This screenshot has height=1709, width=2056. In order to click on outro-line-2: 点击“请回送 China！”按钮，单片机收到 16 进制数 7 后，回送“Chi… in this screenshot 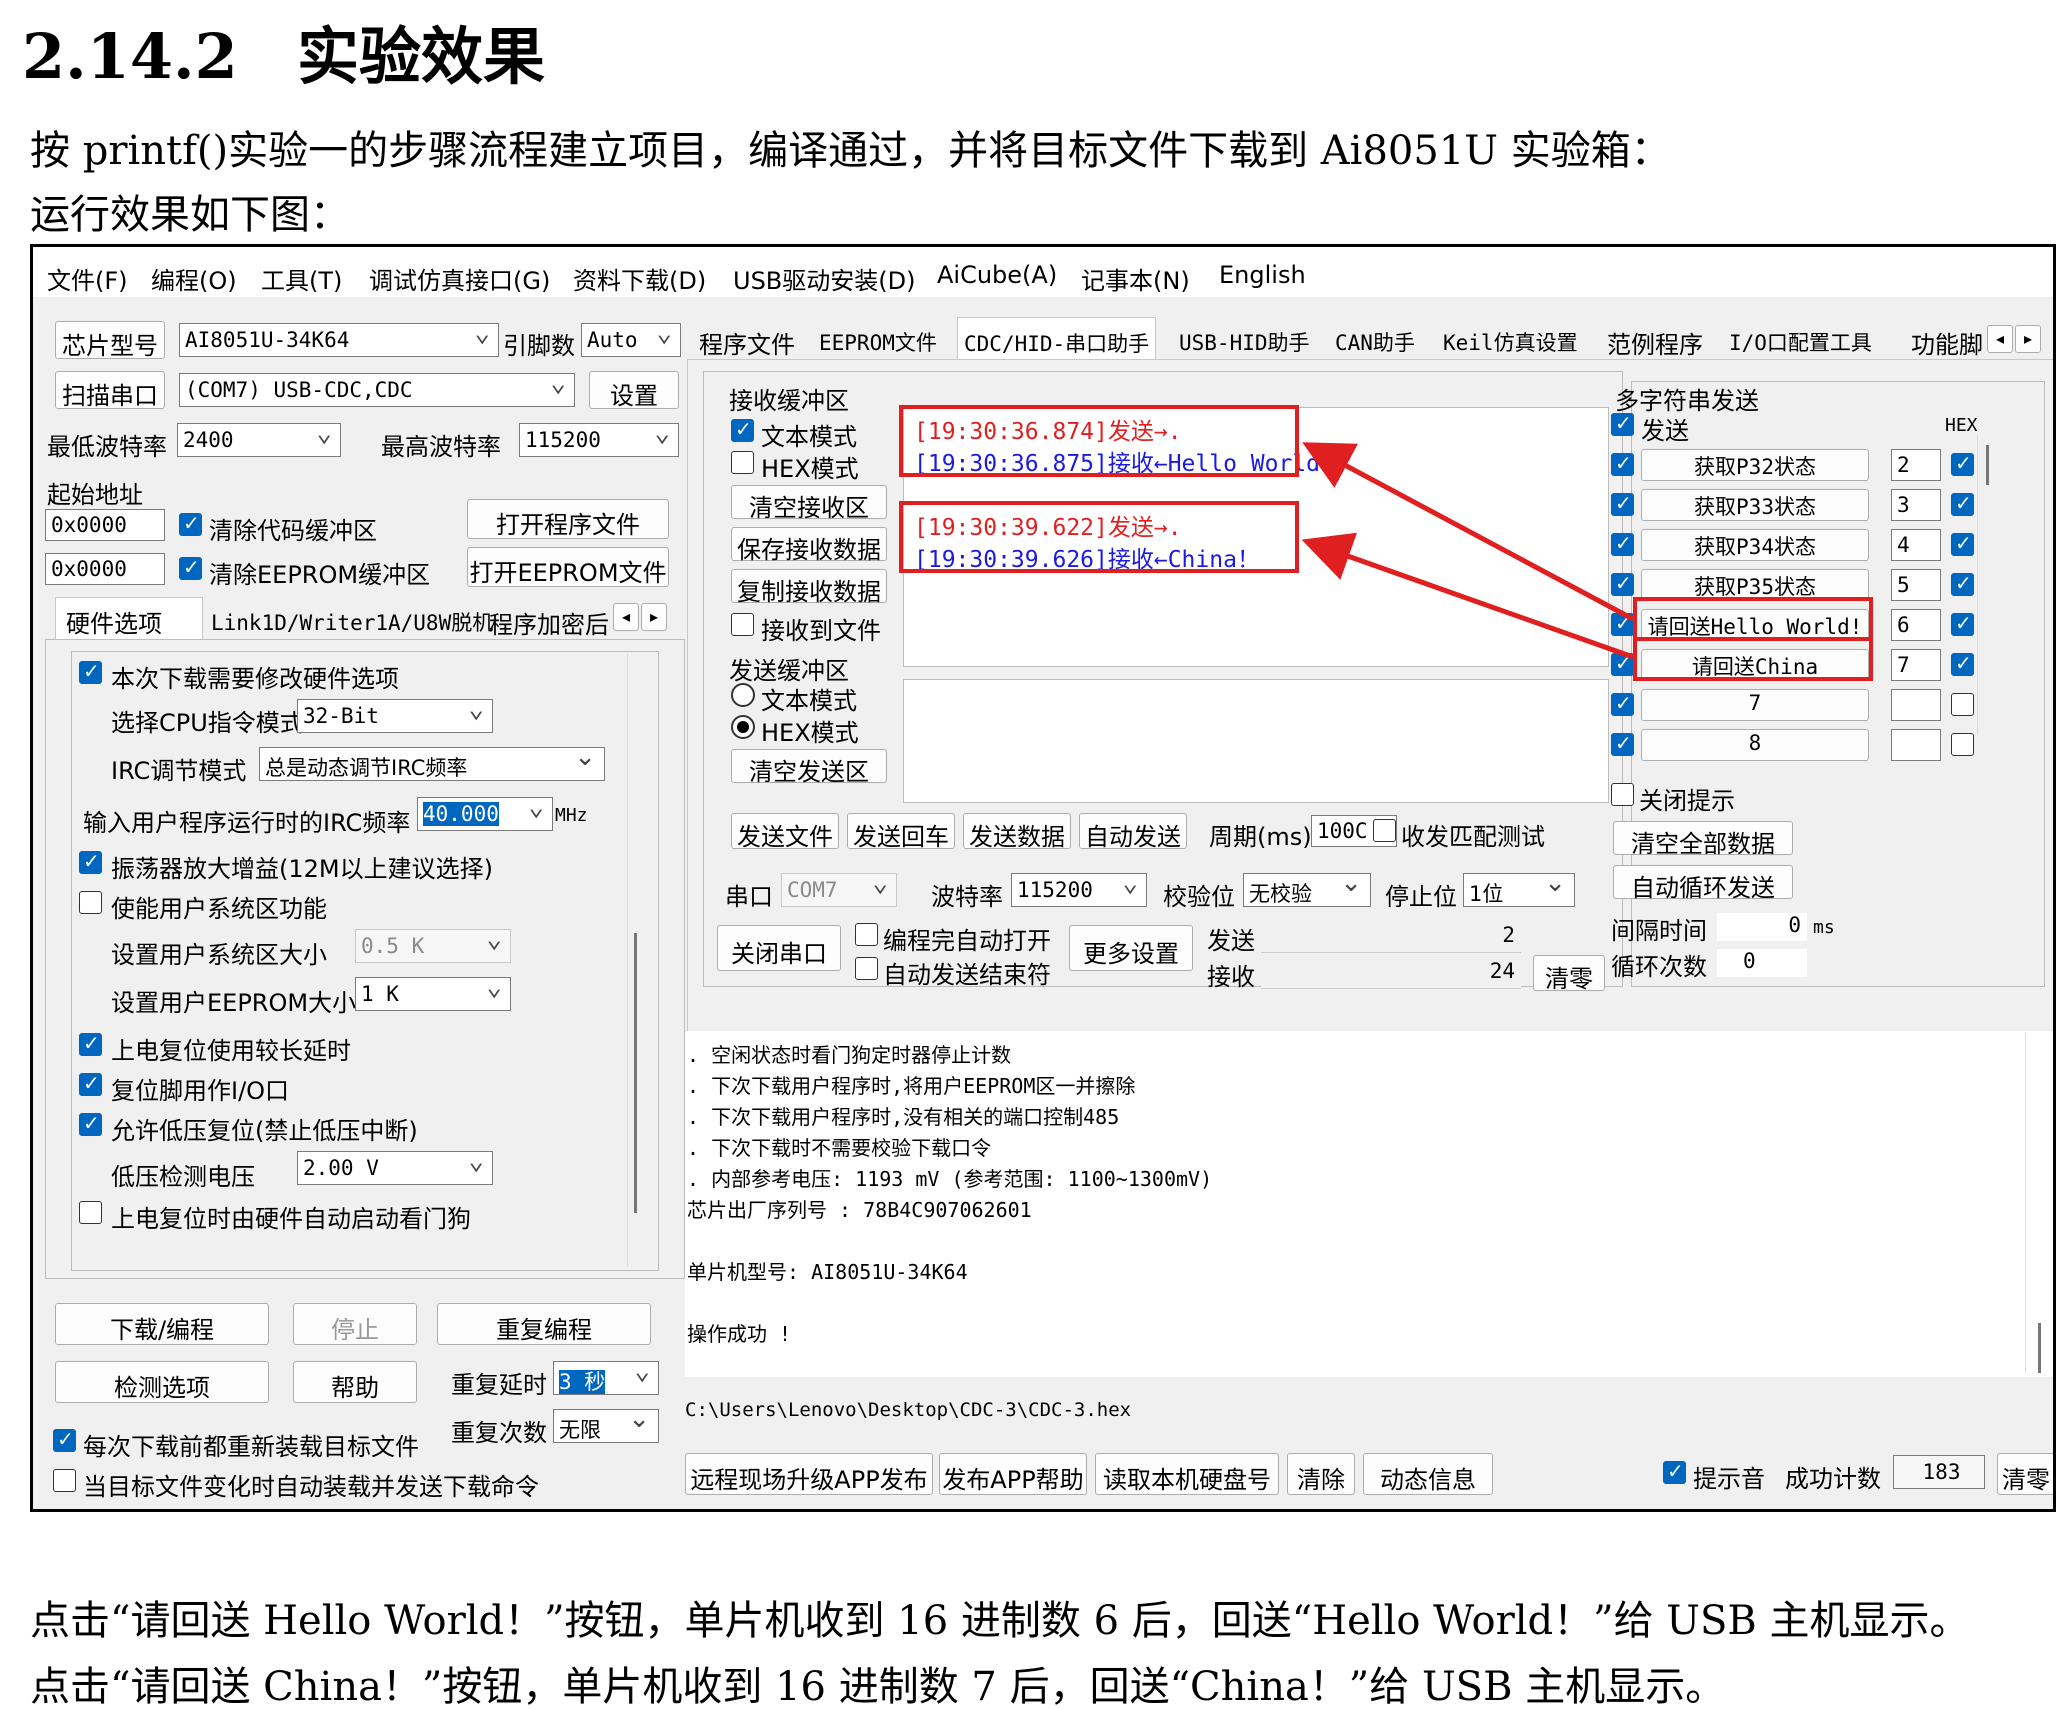, I will do `click(878, 1686)`.